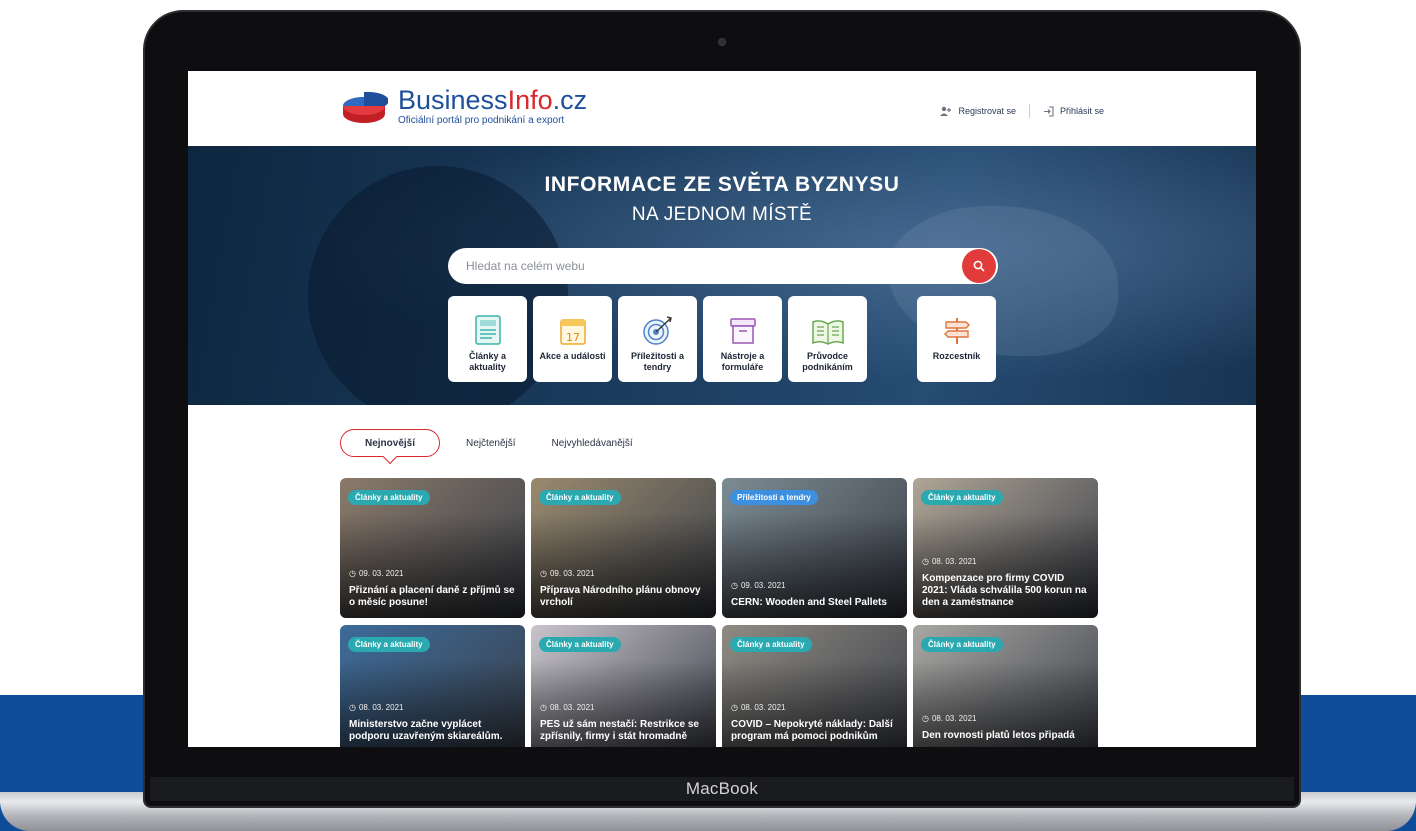  Describe the element at coordinates (1081, 111) in the screenshot. I see `login-label: Přihlásit se` at that location.